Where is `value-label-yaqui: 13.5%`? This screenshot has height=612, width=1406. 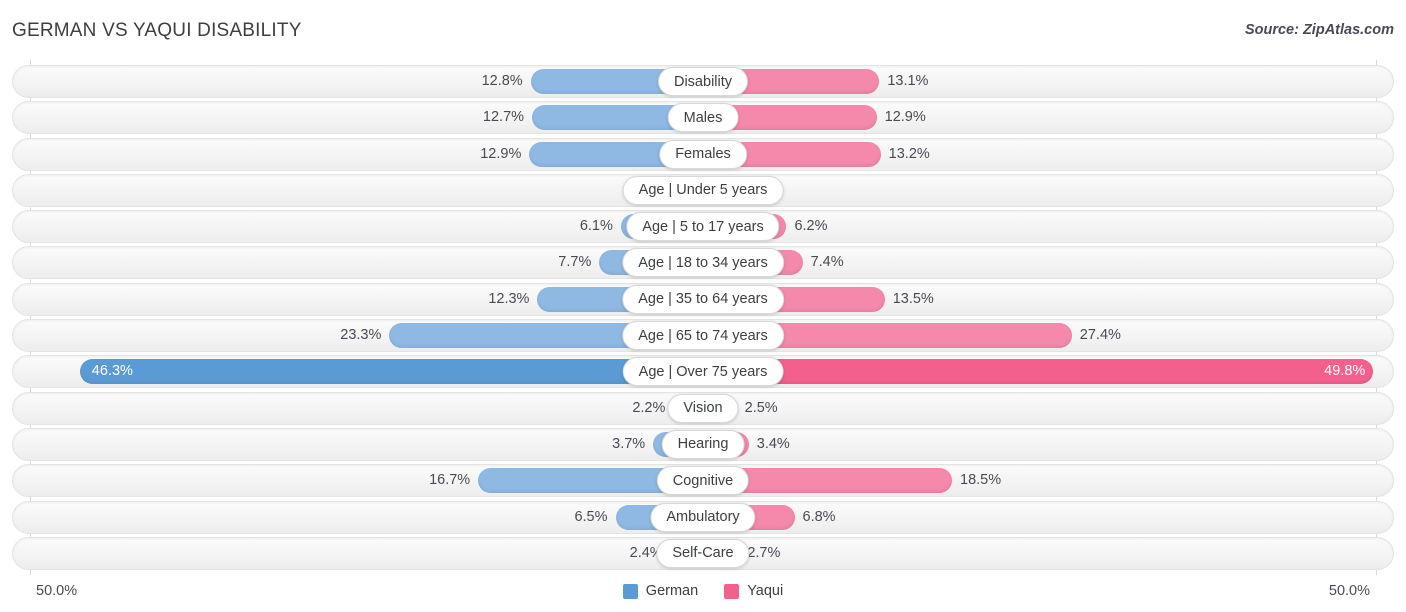
value-label-yaqui: 13.5% is located at coordinates (913, 298).